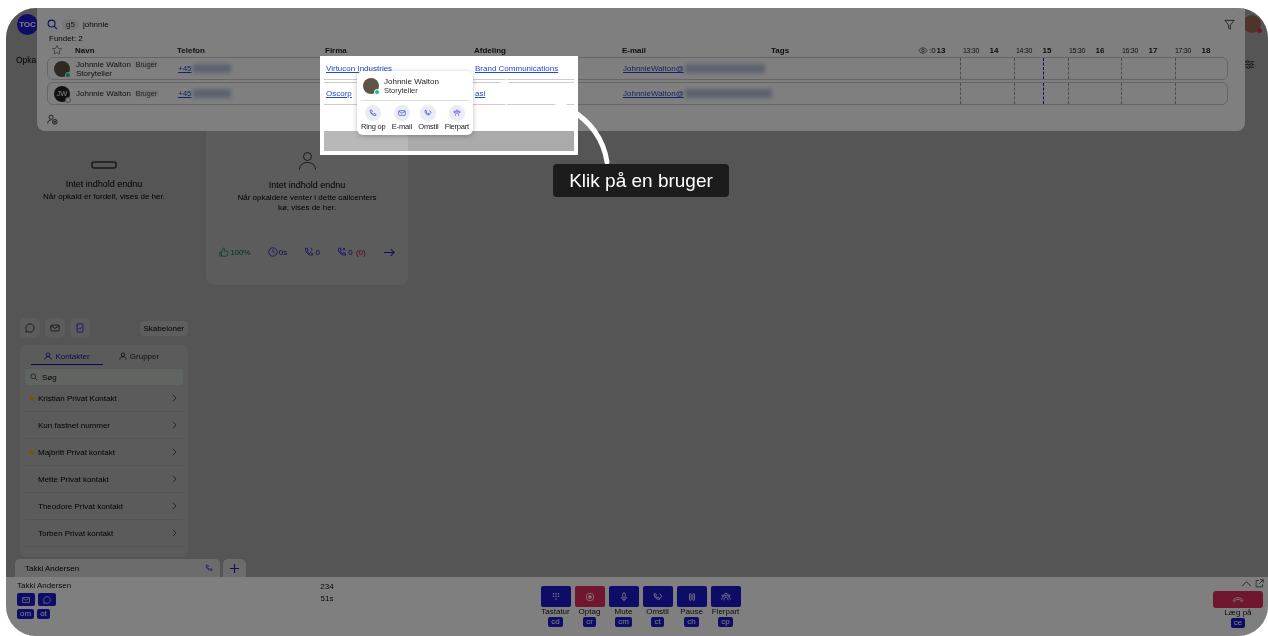 The width and height of the screenshot is (1268, 636). What do you see at coordinates (277, 252) in the screenshot?
I see `wait-time: 0s` at bounding box center [277, 252].